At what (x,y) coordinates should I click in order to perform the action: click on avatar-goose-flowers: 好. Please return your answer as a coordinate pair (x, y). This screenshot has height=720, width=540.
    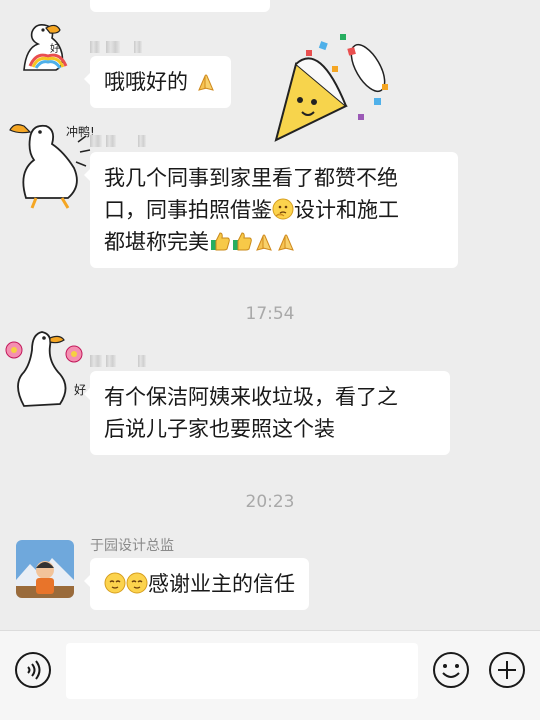
    Looking at the image, I should click on (45, 364).